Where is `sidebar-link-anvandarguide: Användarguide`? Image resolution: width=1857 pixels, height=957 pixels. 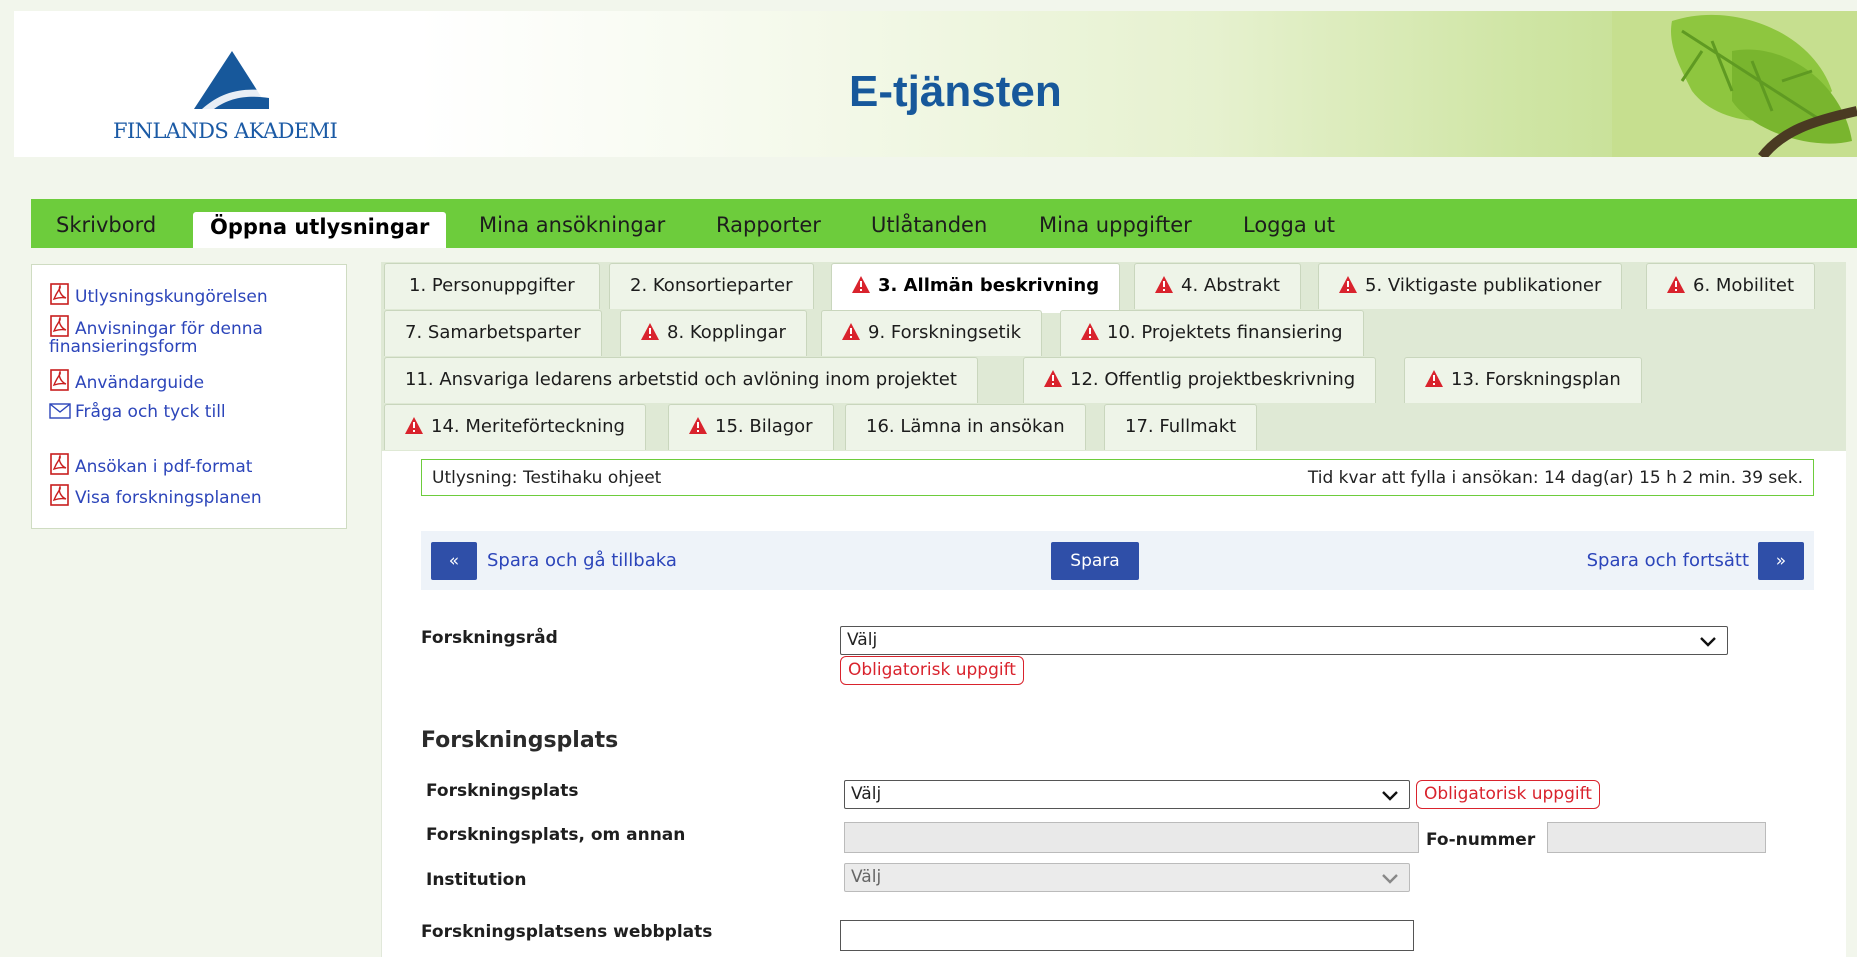
sidebar-link-anvandarguide: Användarguide is located at coordinates (126, 381).